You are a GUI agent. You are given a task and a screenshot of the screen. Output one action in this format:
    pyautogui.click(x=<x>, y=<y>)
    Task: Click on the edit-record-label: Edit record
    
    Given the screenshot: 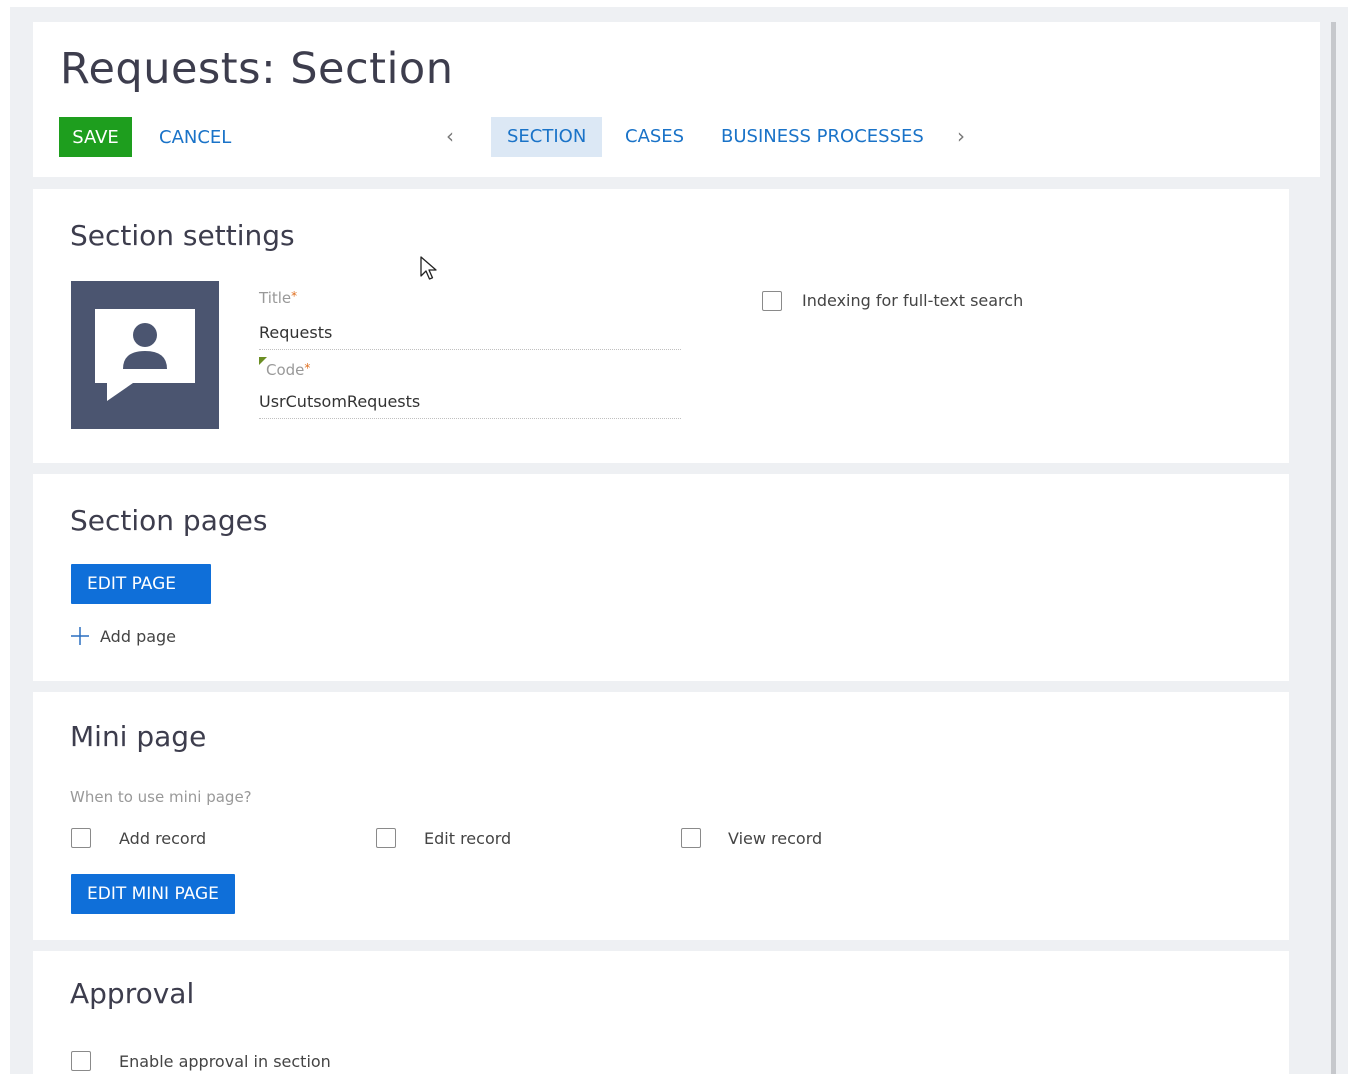 What is the action you would take?
    pyautogui.click(x=468, y=838)
    